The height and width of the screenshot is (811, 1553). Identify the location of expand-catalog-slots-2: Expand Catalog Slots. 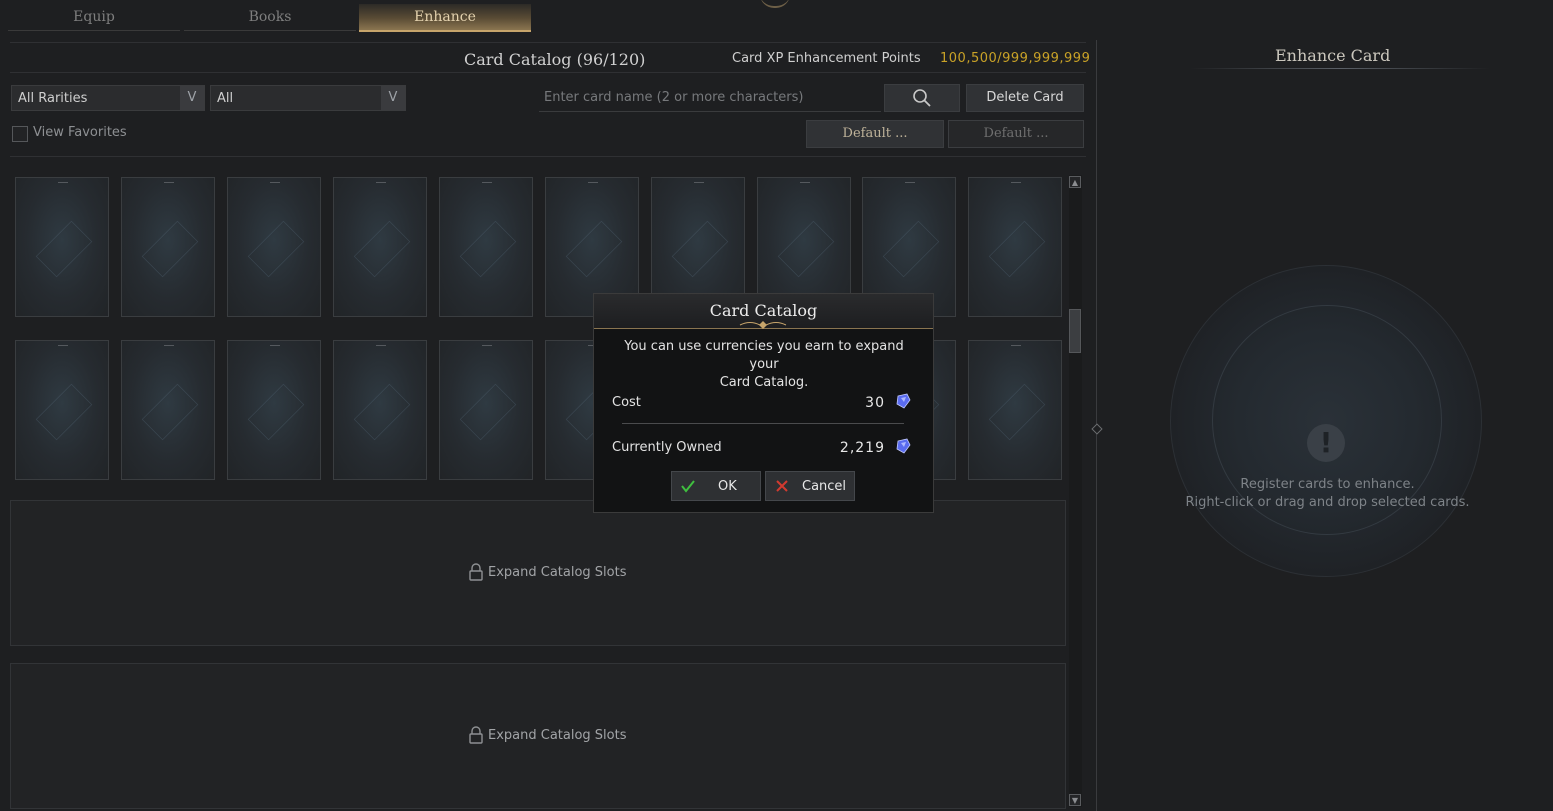
(538, 736).